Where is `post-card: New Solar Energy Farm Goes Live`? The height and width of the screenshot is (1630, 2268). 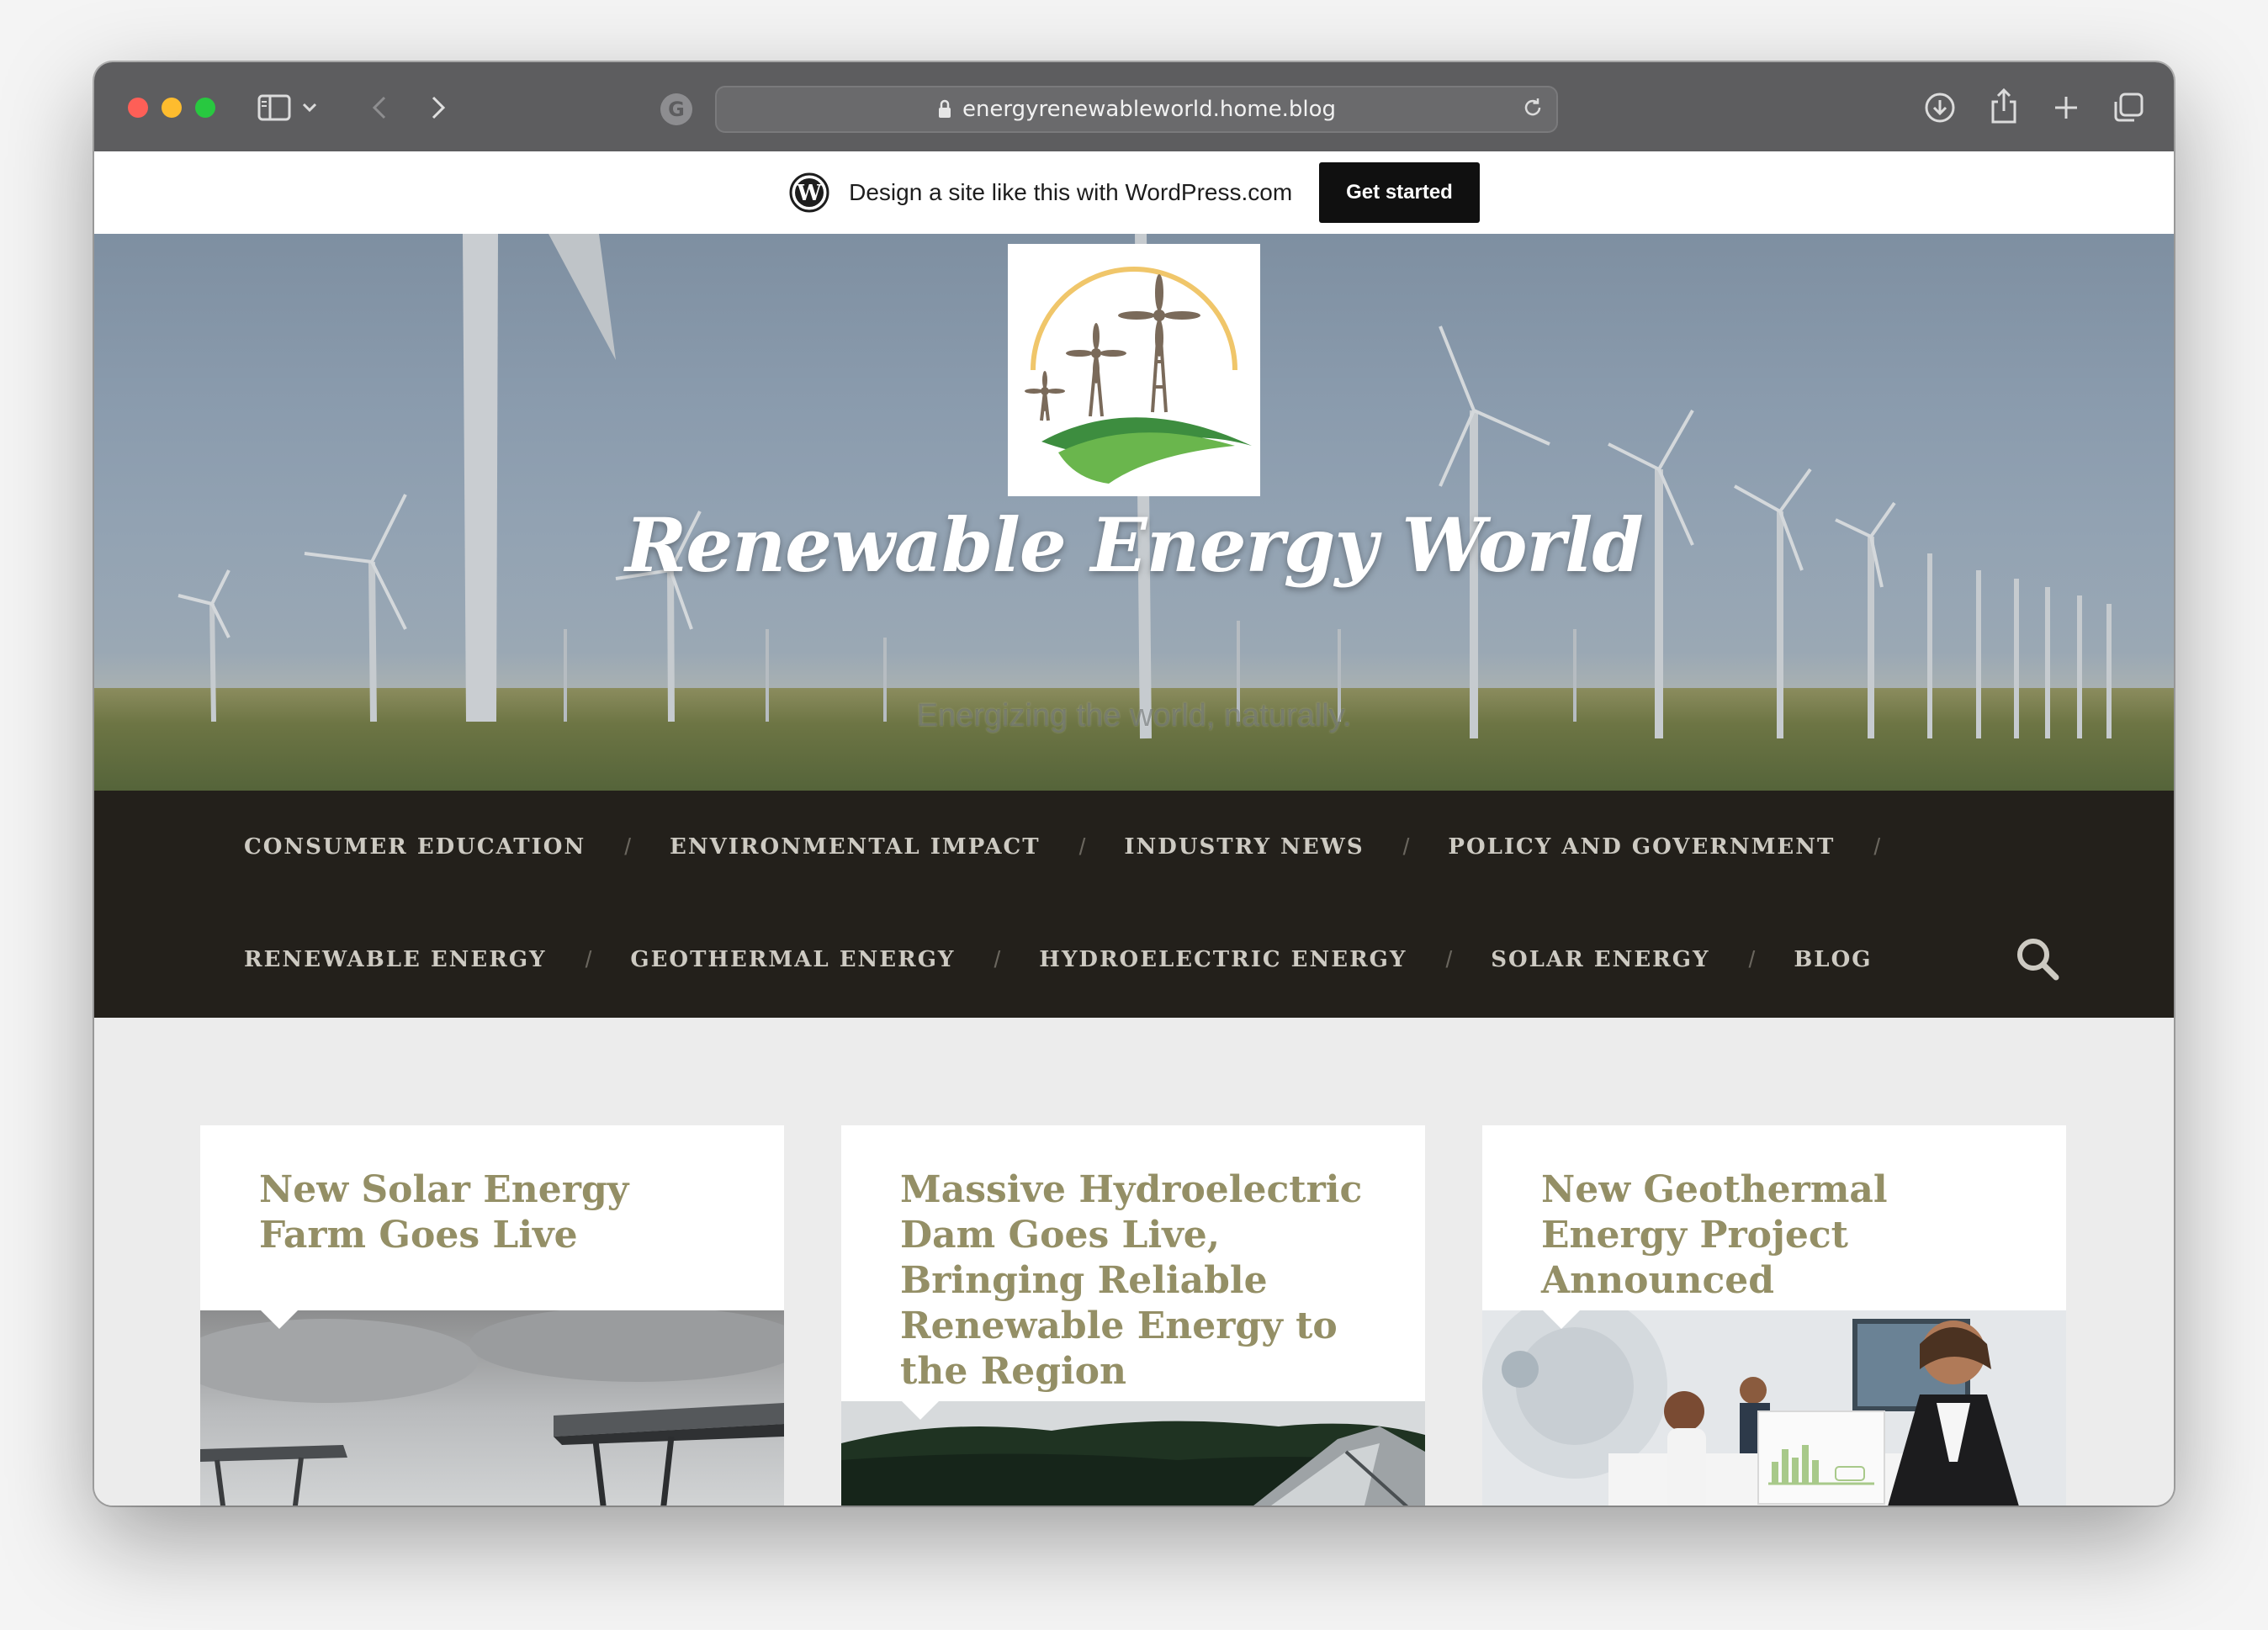
post-card: New Solar Energy Farm Goes Live is located at coordinates (492, 1315).